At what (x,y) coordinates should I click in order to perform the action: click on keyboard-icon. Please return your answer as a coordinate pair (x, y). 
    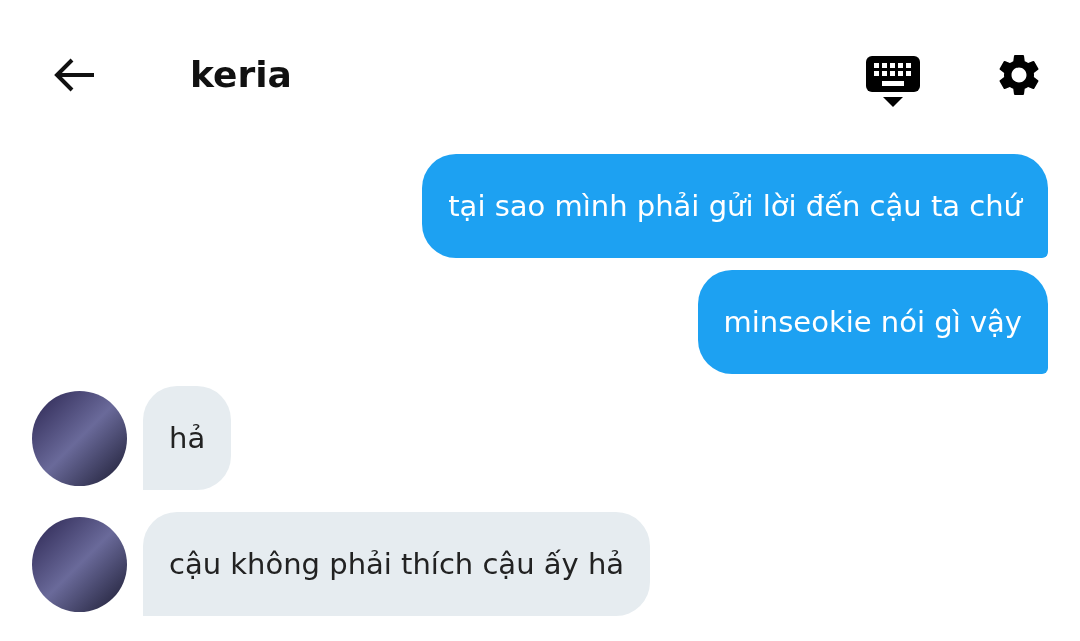
    Looking at the image, I should click on (893, 82).